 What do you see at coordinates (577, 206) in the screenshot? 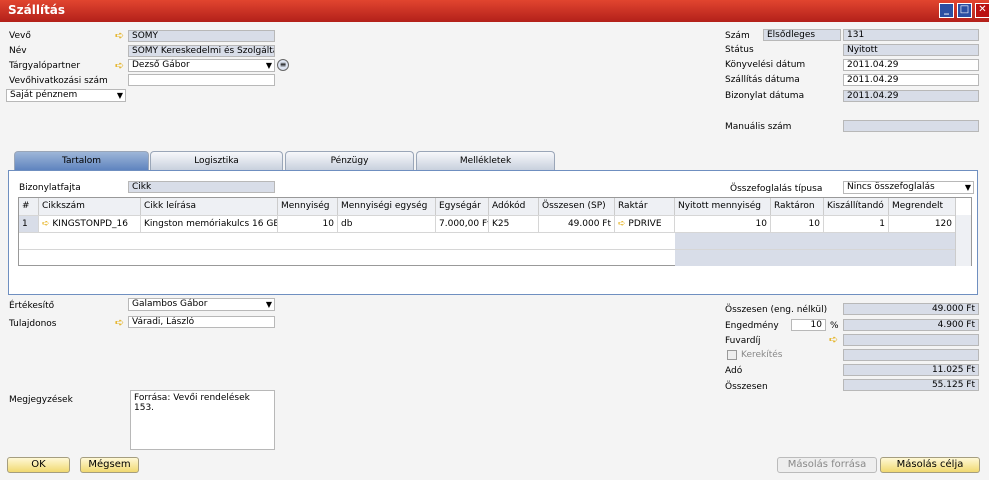
I see `col-header: Összesen (SP)` at bounding box center [577, 206].